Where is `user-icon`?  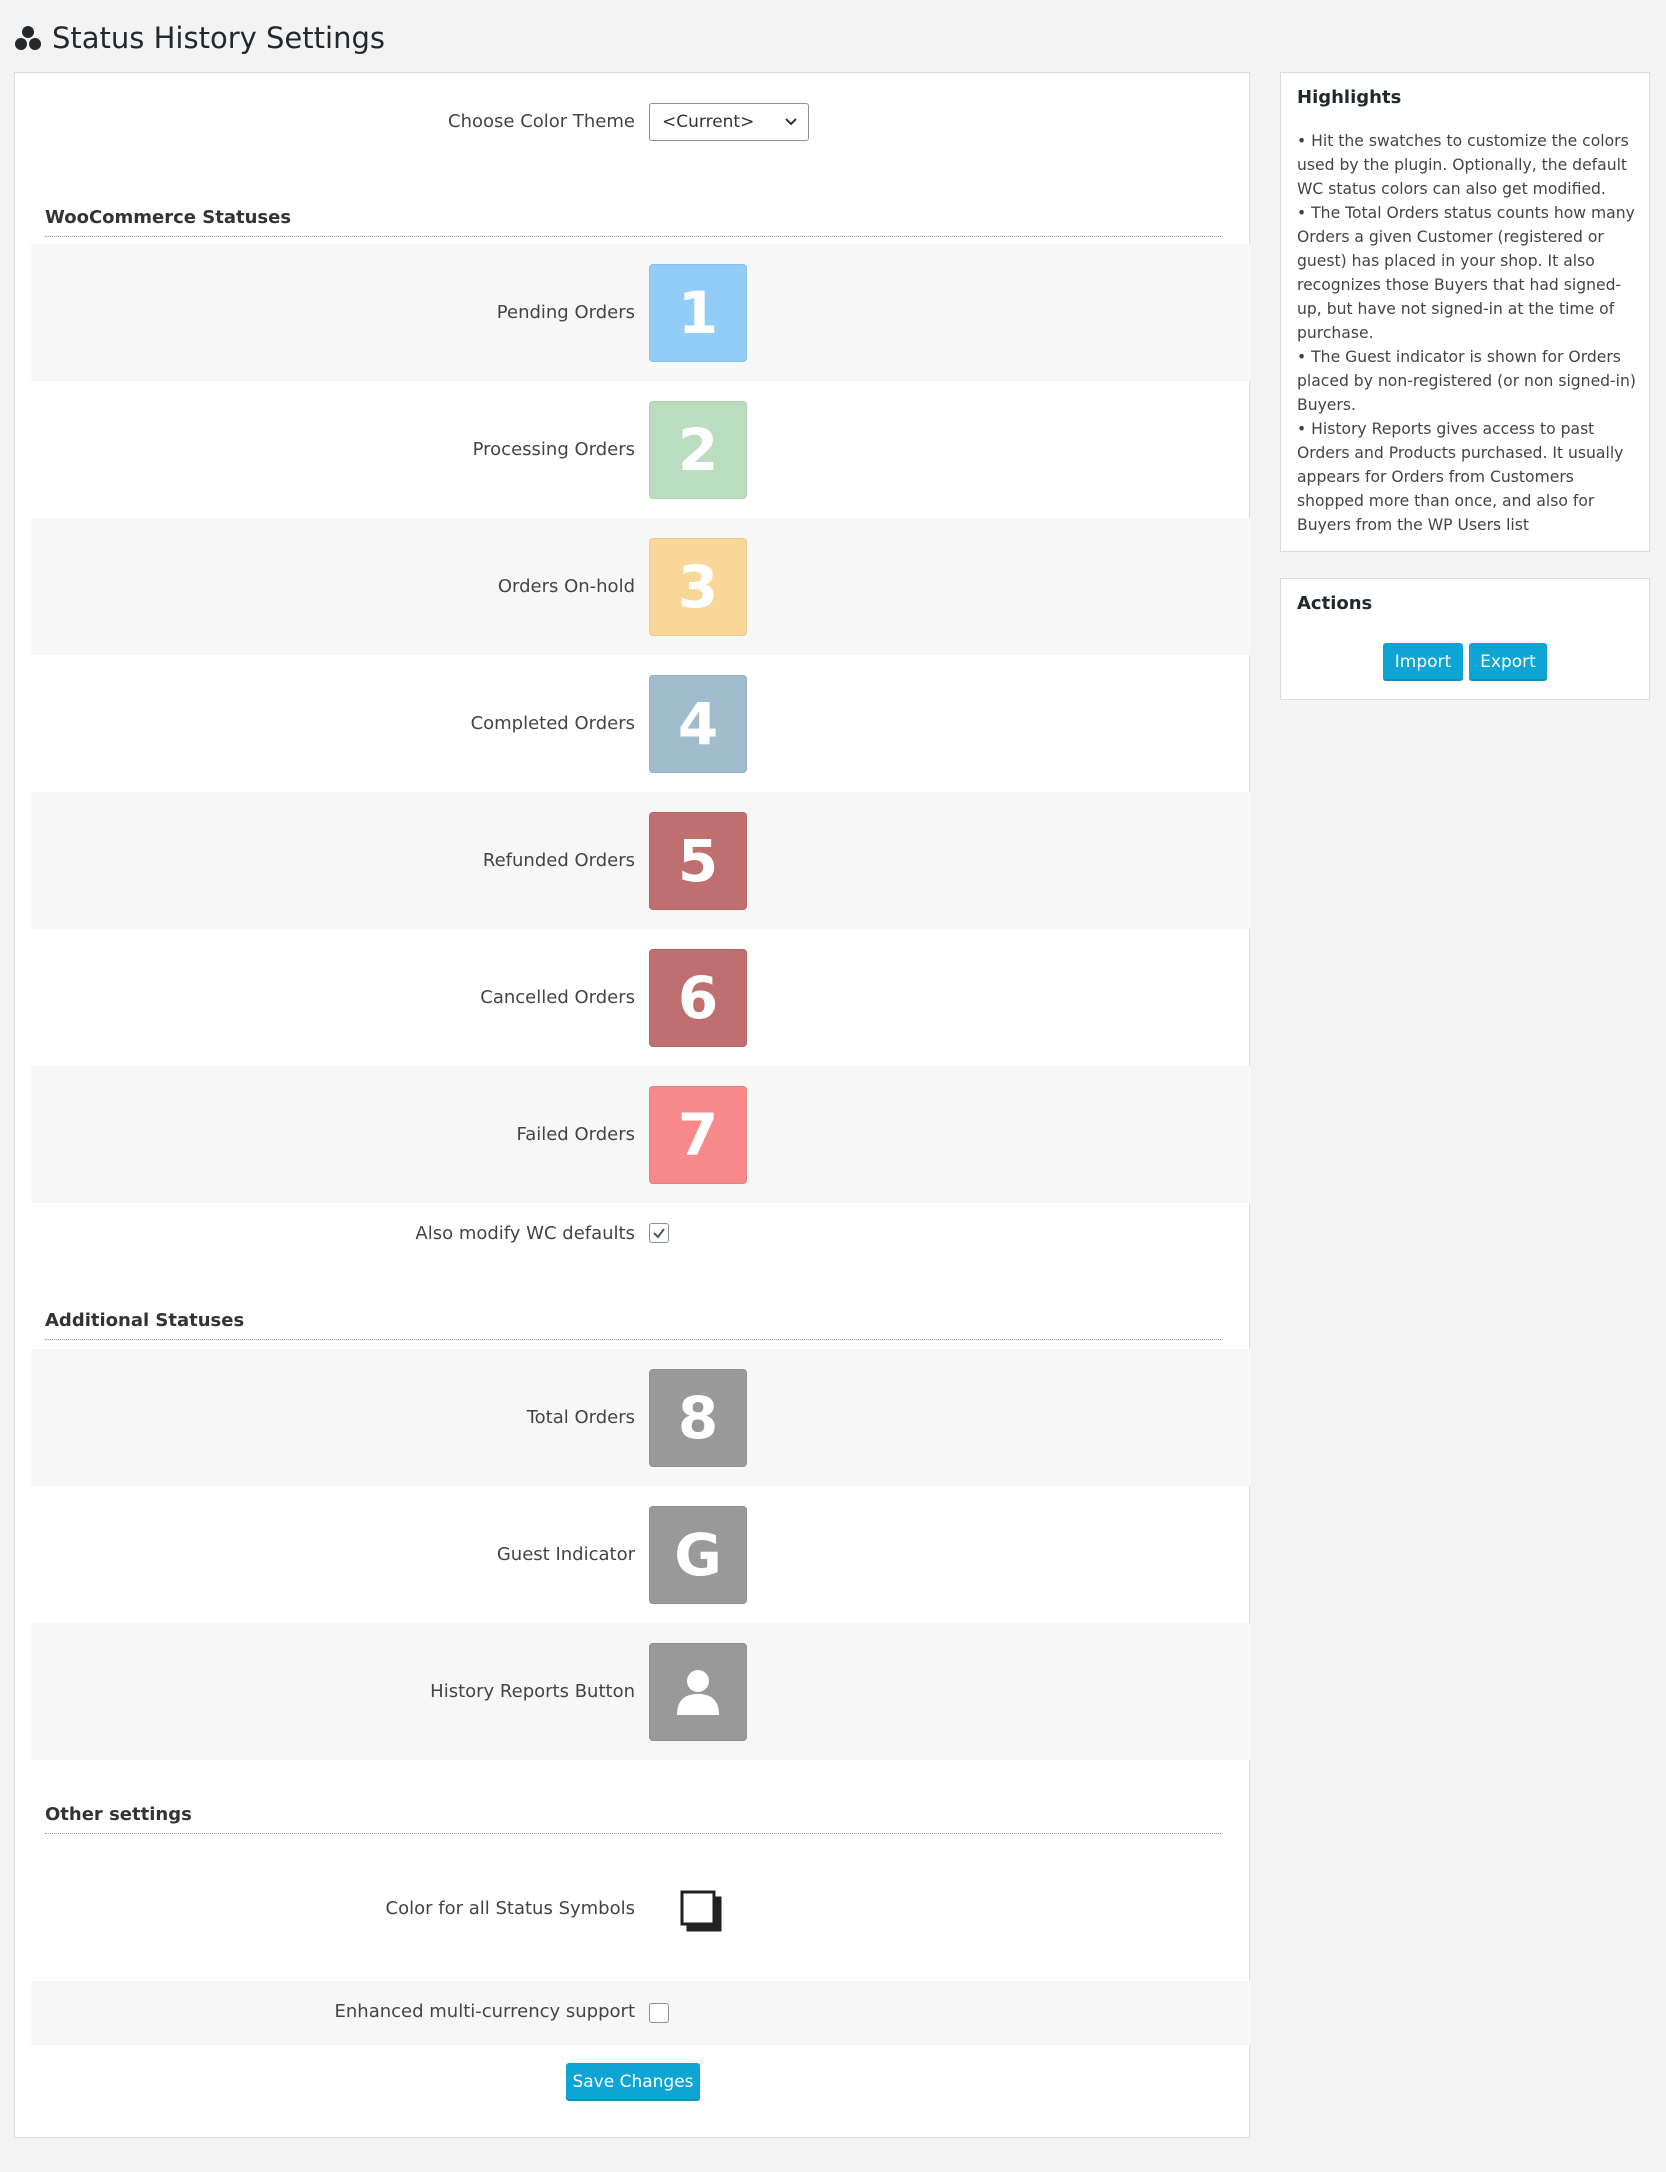
user-icon is located at coordinates (698, 1692).